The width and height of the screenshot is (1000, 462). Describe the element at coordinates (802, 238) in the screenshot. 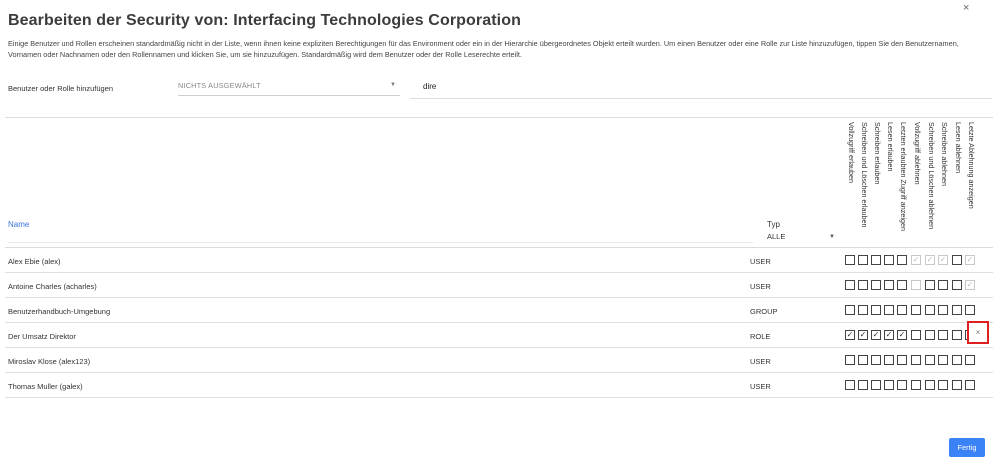

I see `type-filter-select: ALLE ▼` at that location.